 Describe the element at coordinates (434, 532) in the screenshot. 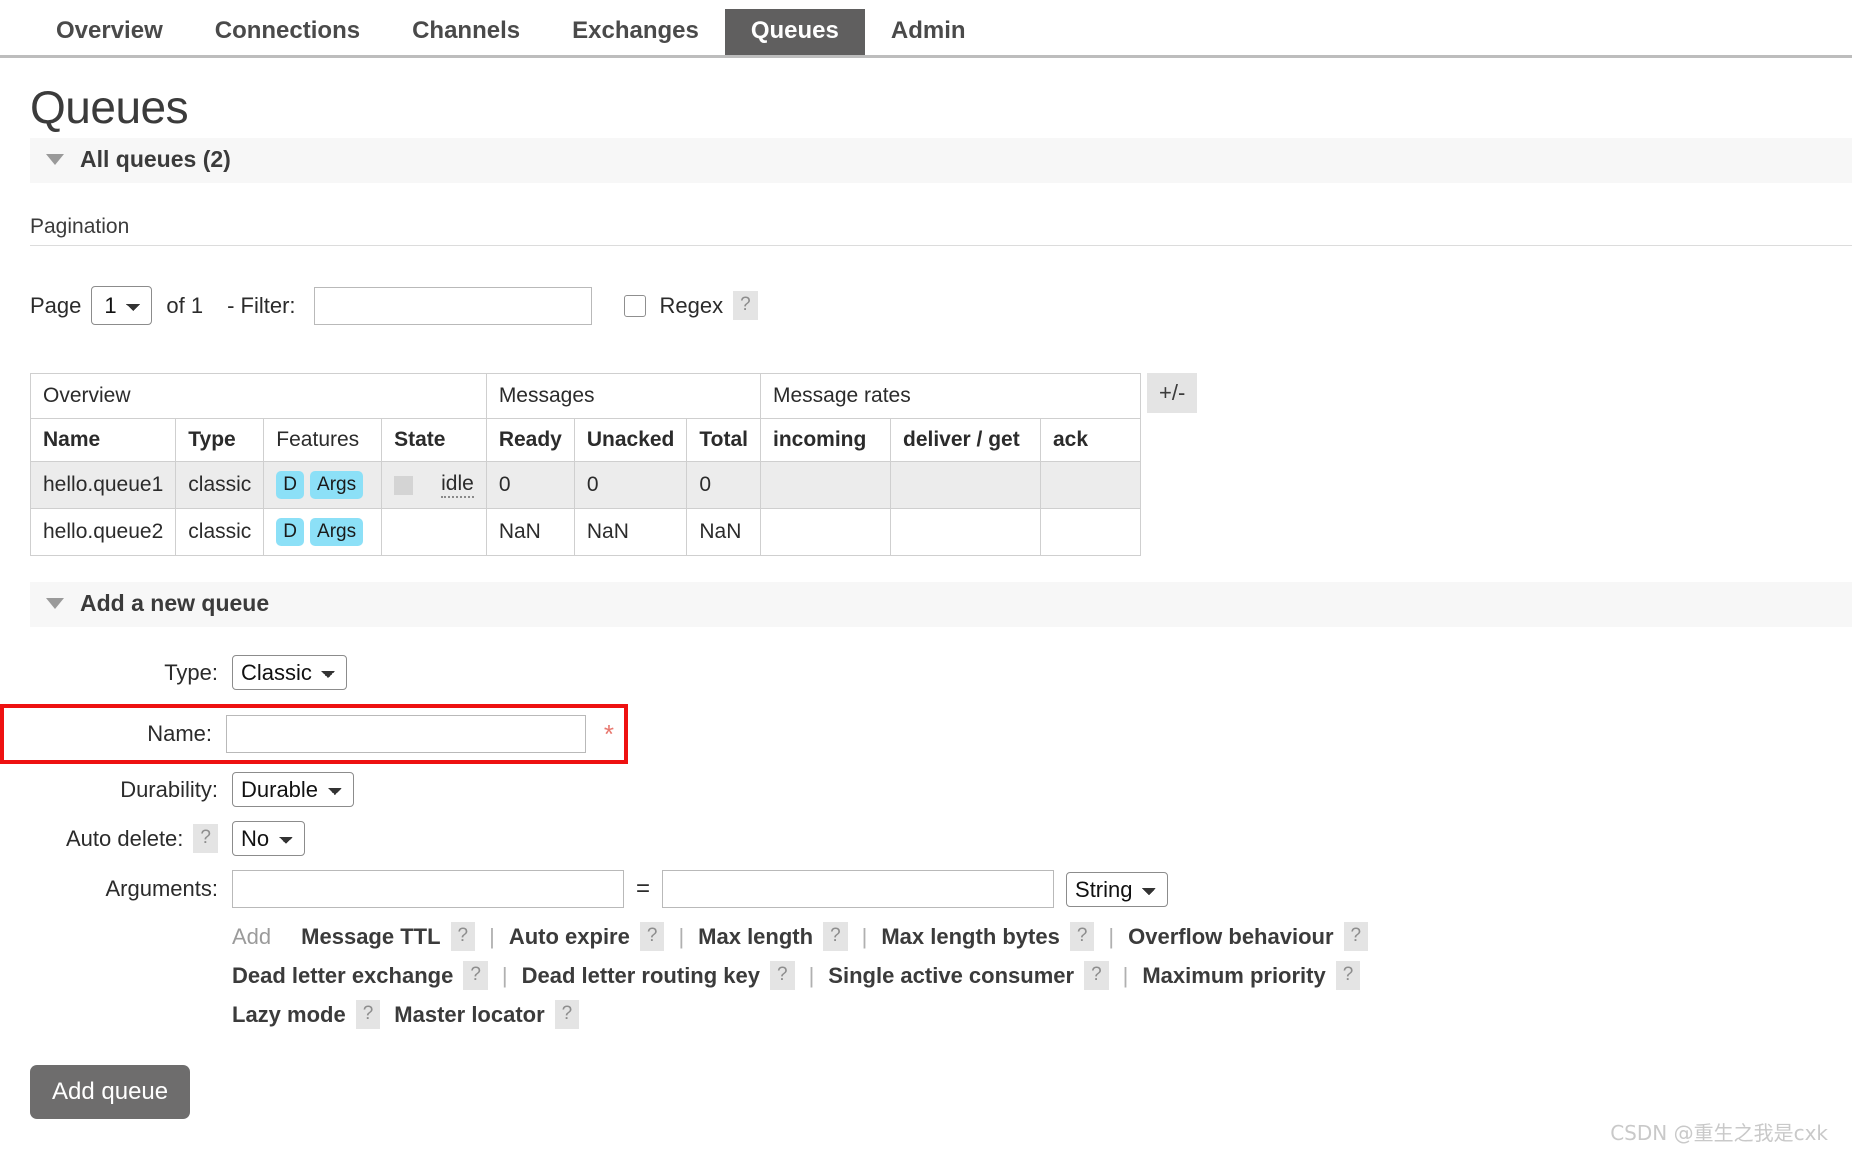

I see `queue-state` at that location.